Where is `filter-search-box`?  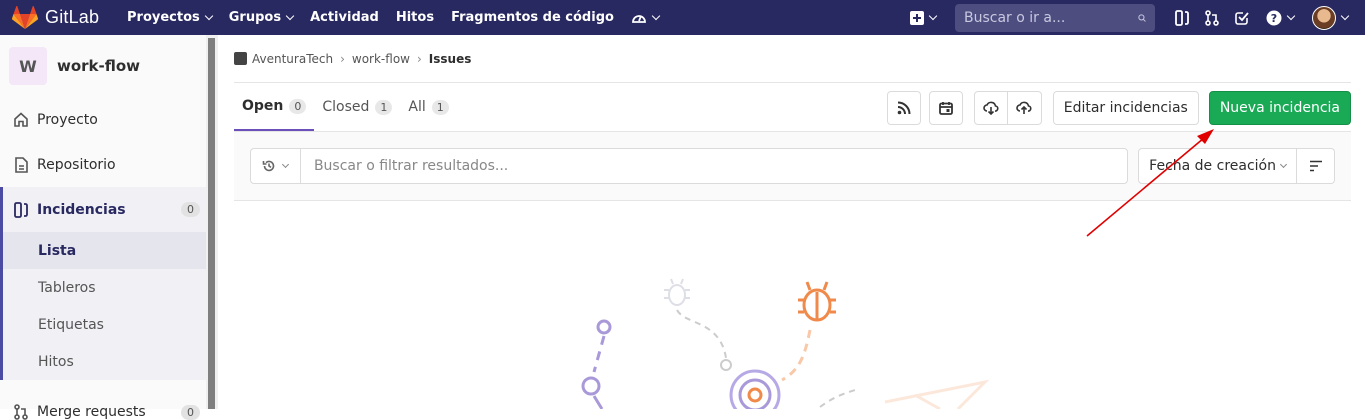
filter-search-box is located at coordinates (714, 166).